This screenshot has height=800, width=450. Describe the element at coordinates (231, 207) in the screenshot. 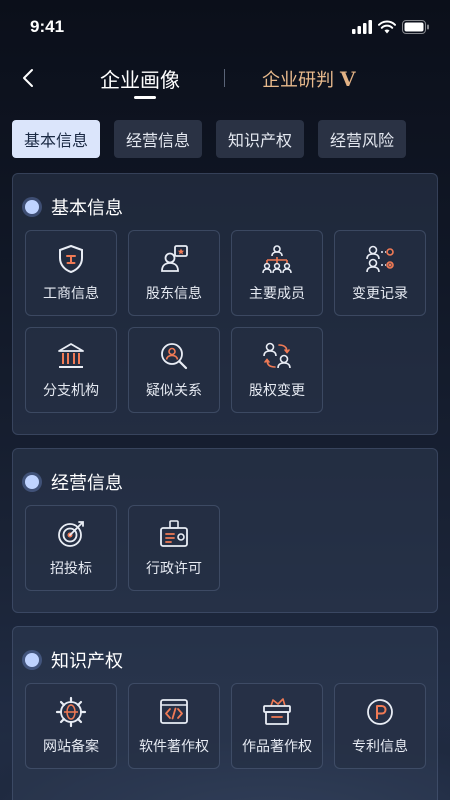

I see `section-header: 基本信息` at that location.